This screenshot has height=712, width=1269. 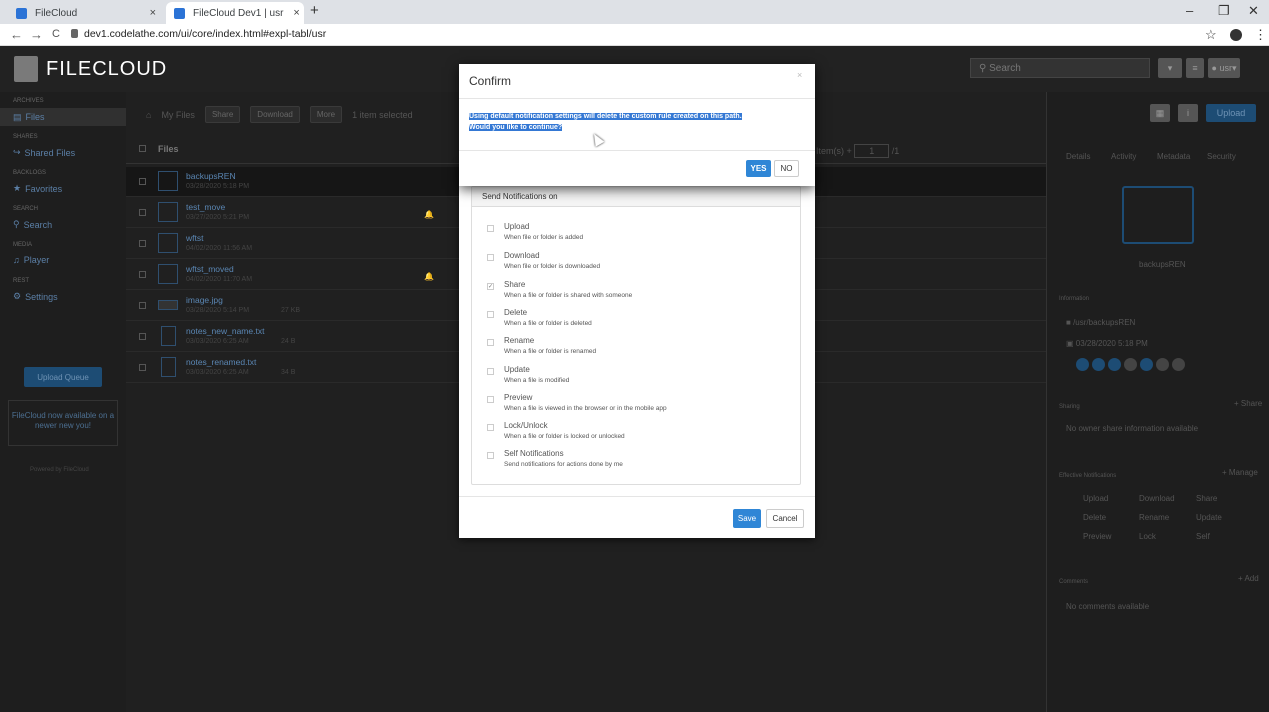 I want to click on share-link: + Share, so click(x=1248, y=403).